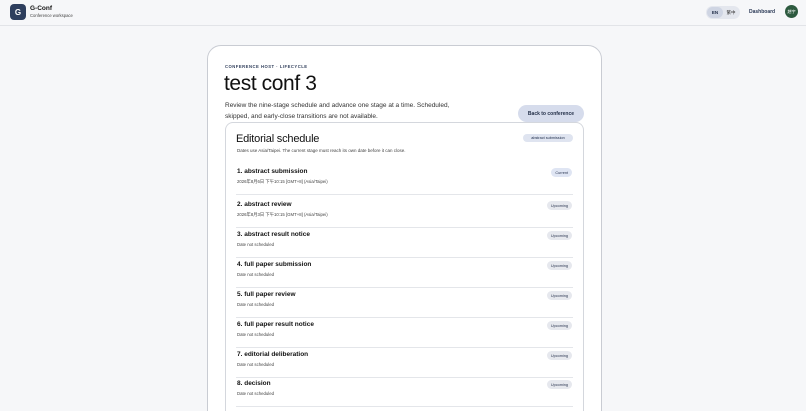  I want to click on stage-name: 8. decision, so click(254, 383).